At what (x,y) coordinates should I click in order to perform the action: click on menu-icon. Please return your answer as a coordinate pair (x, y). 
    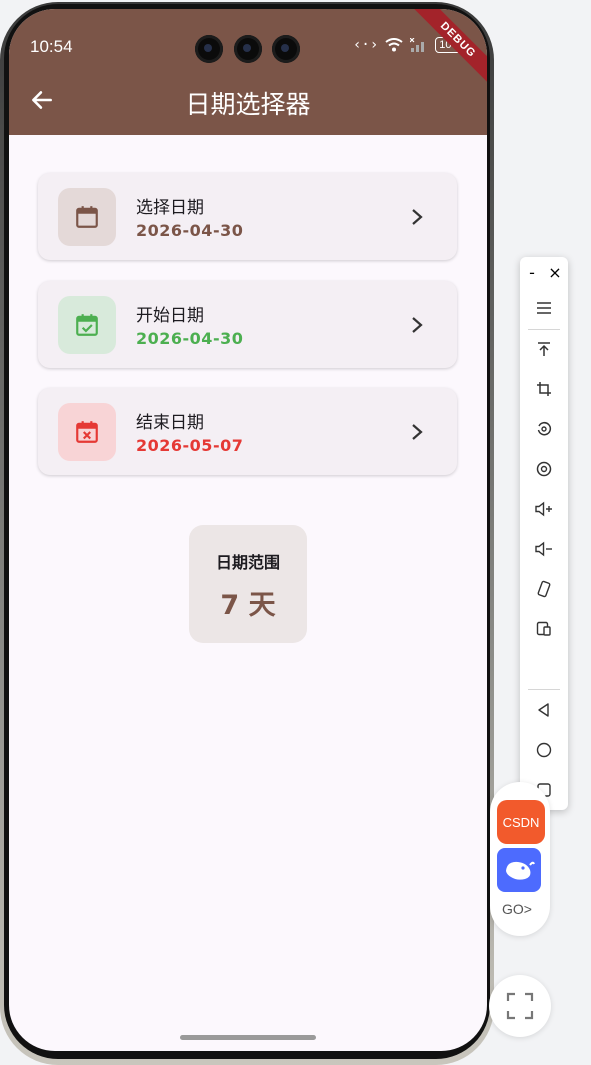
    Looking at the image, I should click on (544, 308).